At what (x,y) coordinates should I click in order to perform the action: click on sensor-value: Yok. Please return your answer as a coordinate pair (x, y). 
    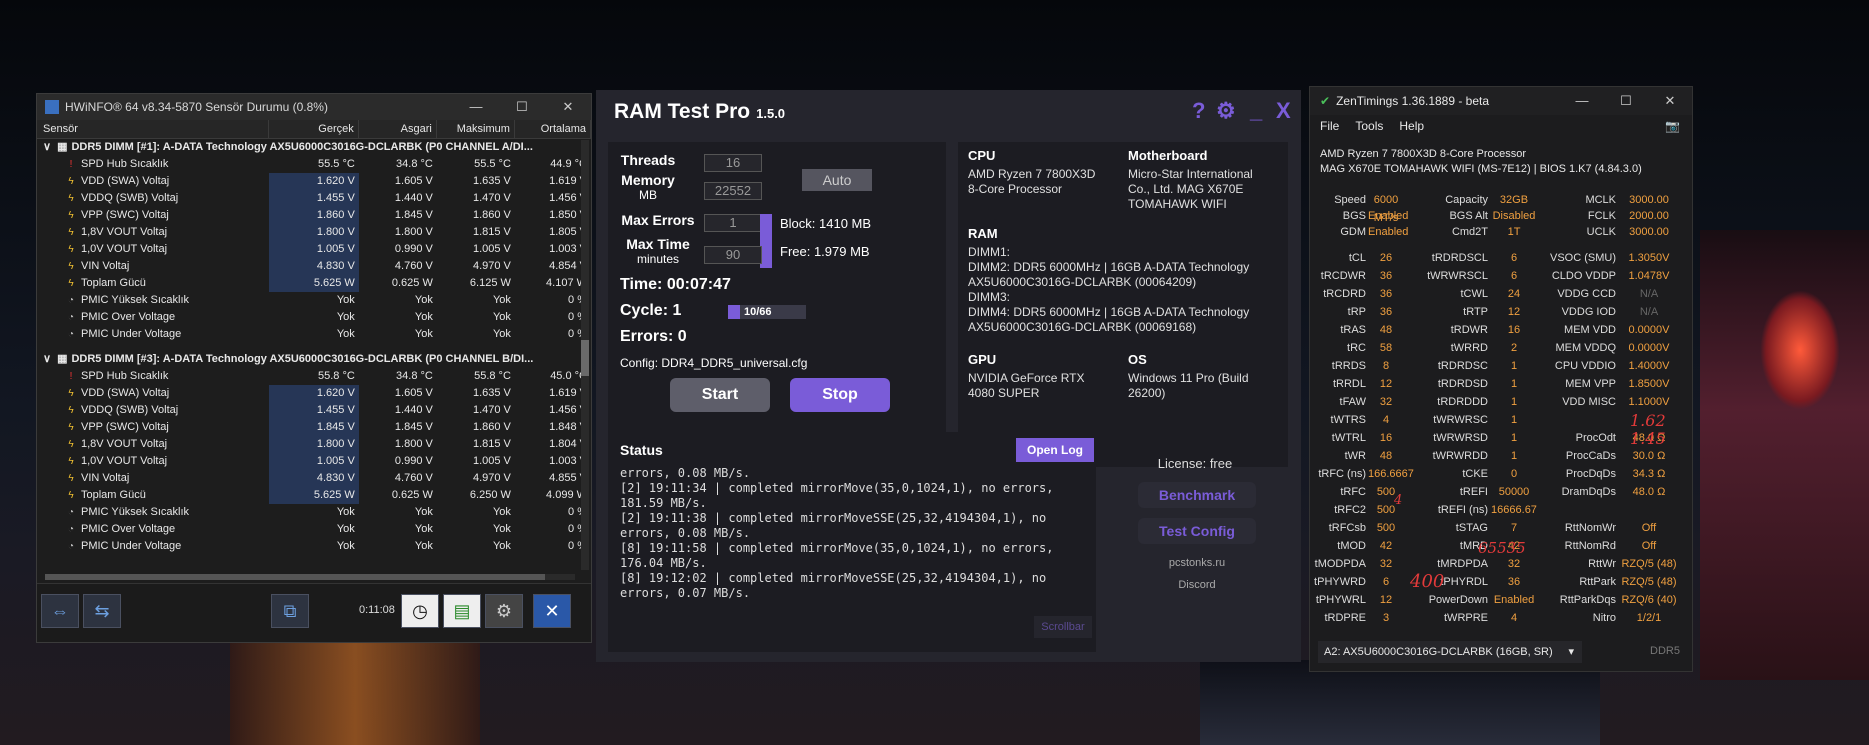
    Looking at the image, I should click on (423, 300).